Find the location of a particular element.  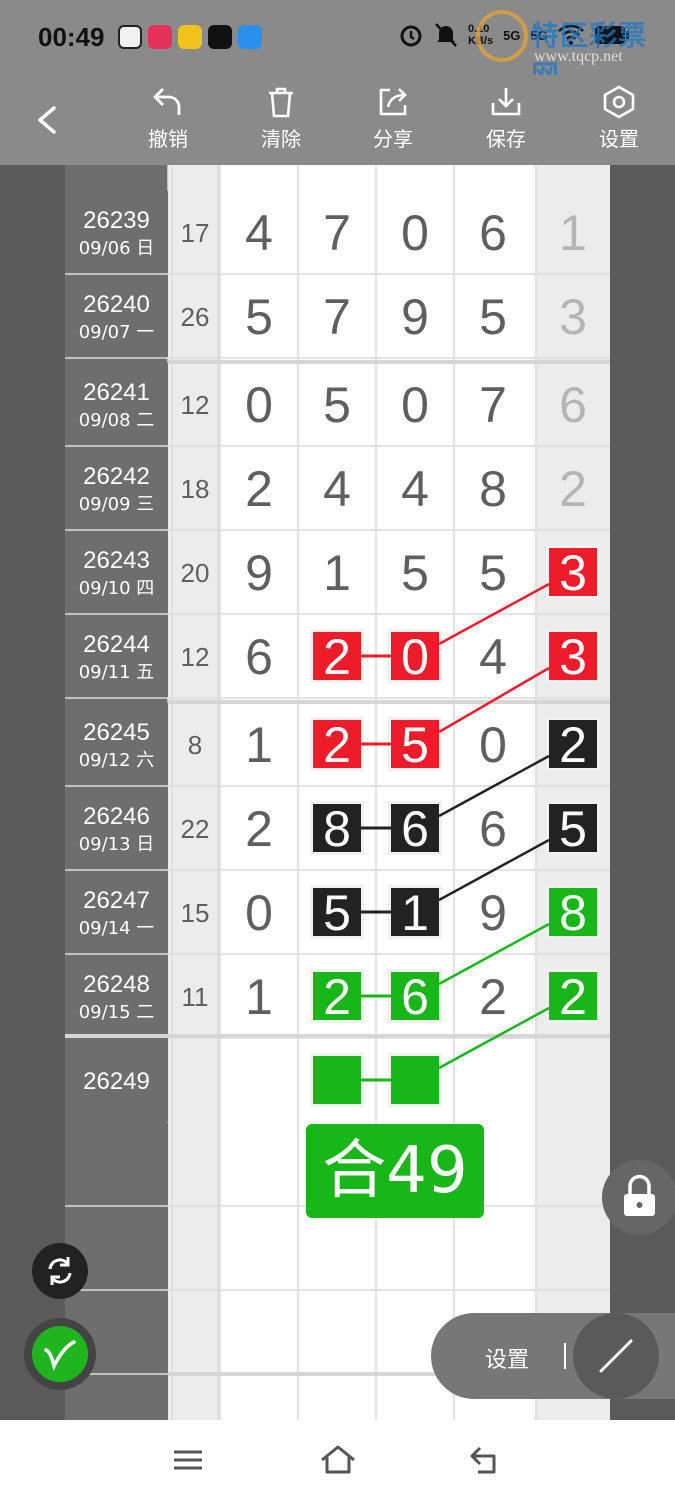

issue-date: 09/06 日 is located at coordinates (117, 248).